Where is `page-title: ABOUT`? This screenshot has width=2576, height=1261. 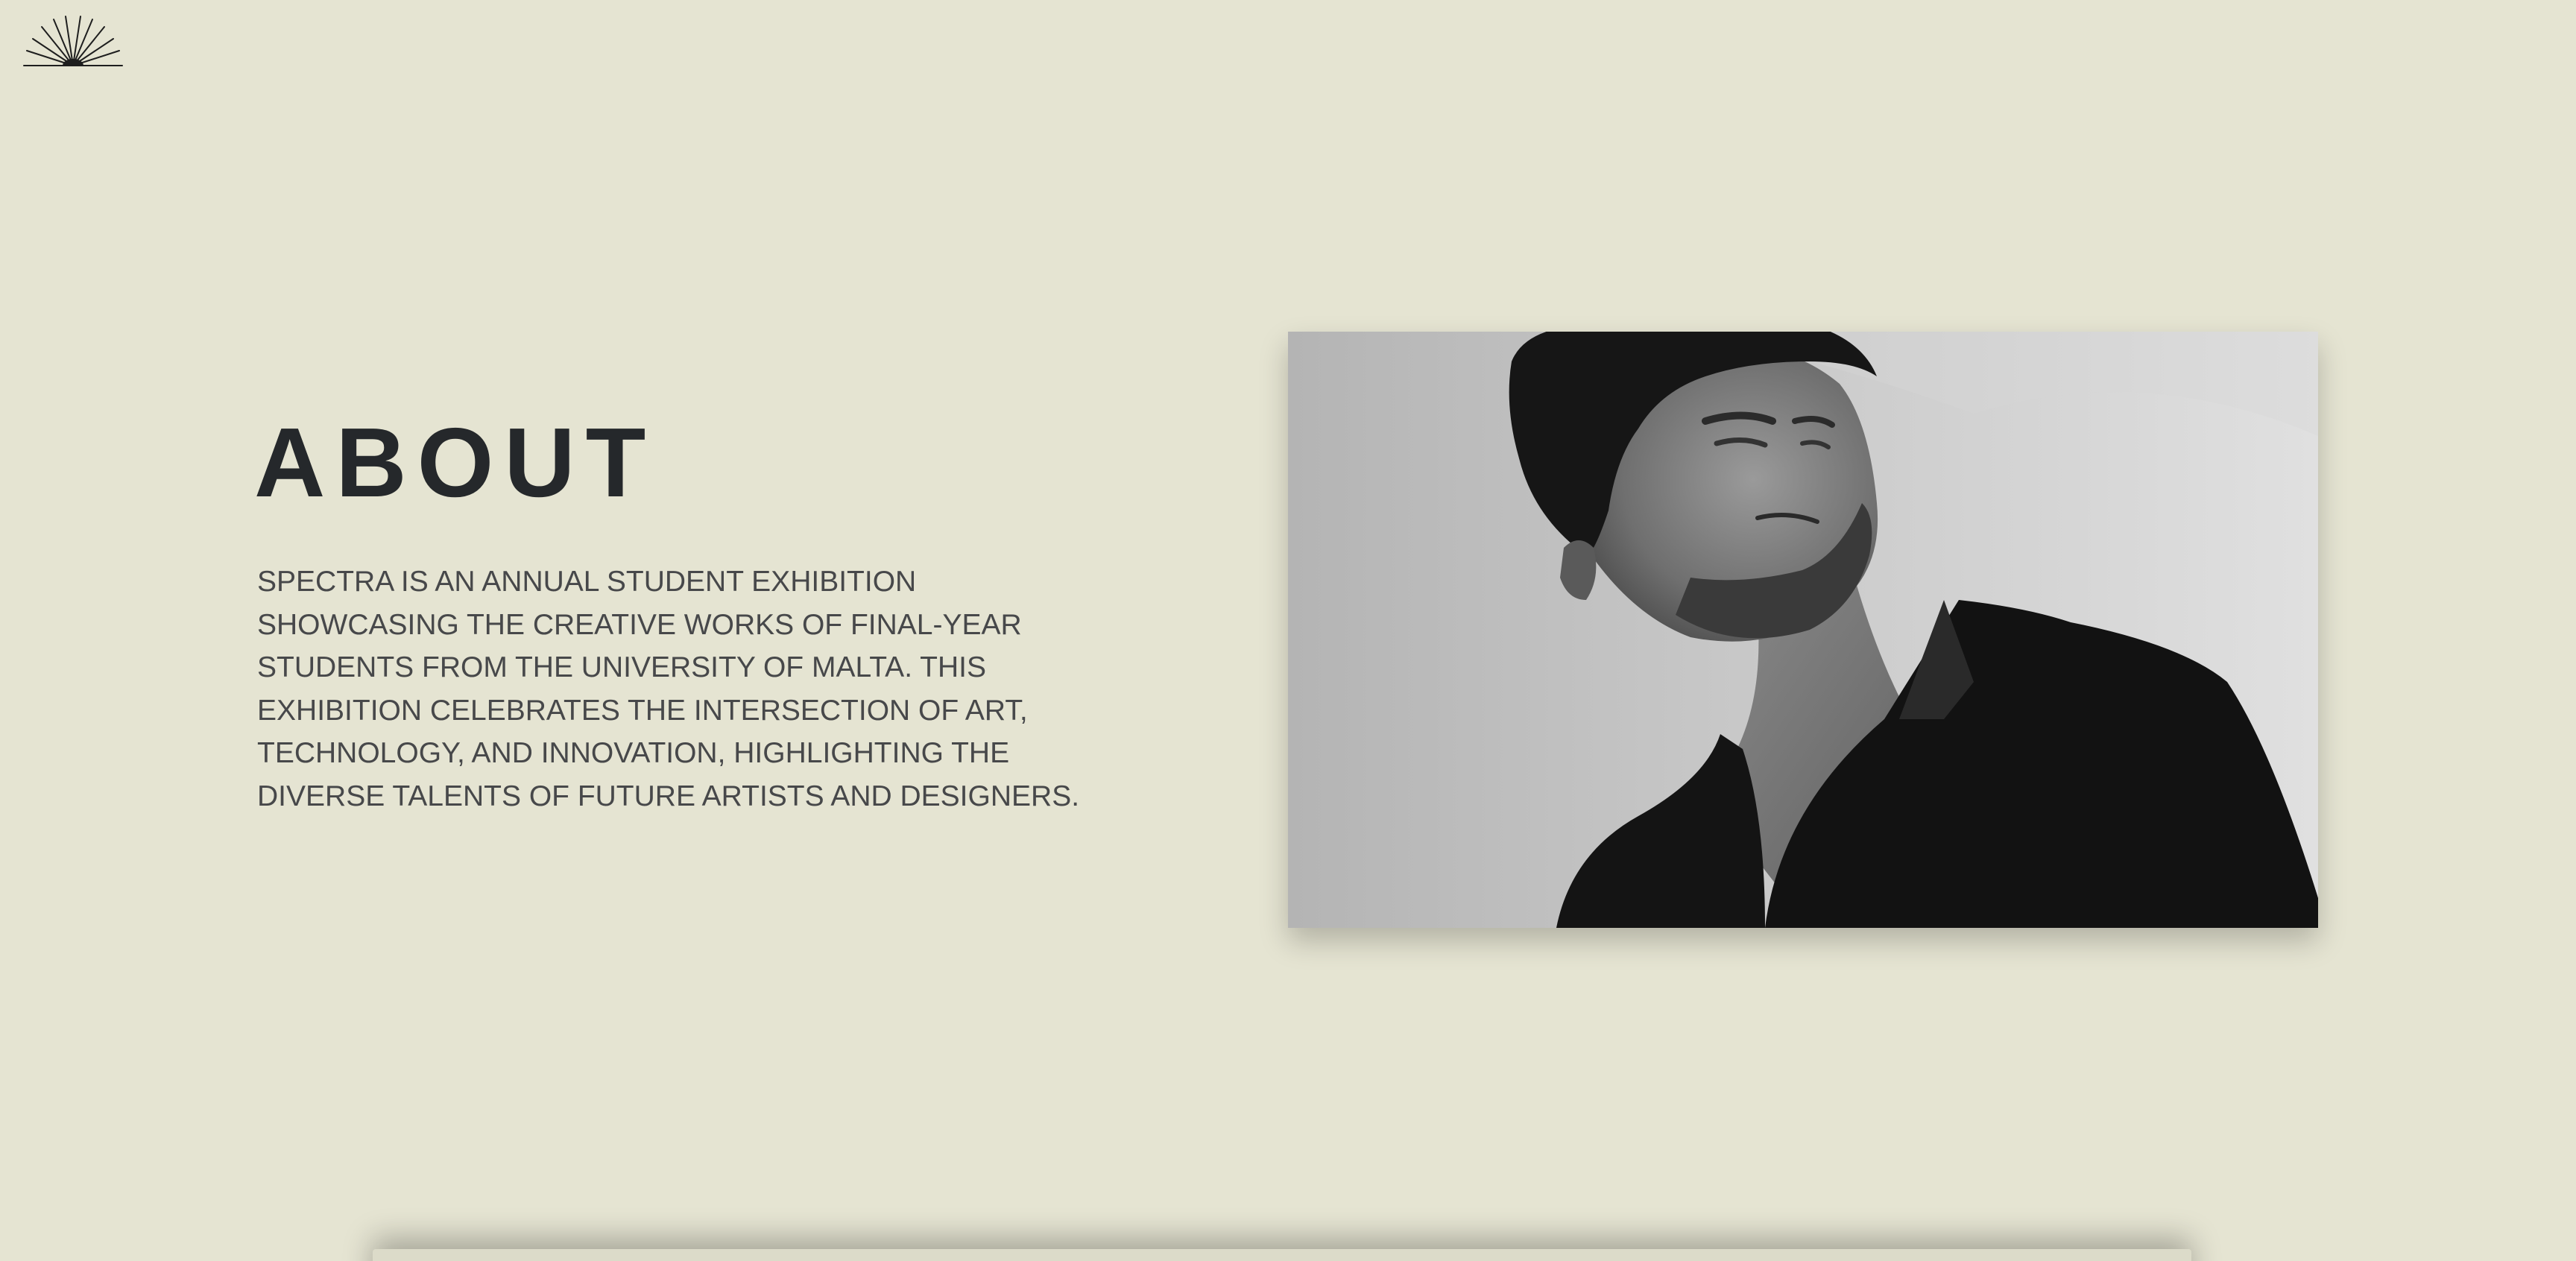 page-title: ABOUT is located at coordinates (455, 462).